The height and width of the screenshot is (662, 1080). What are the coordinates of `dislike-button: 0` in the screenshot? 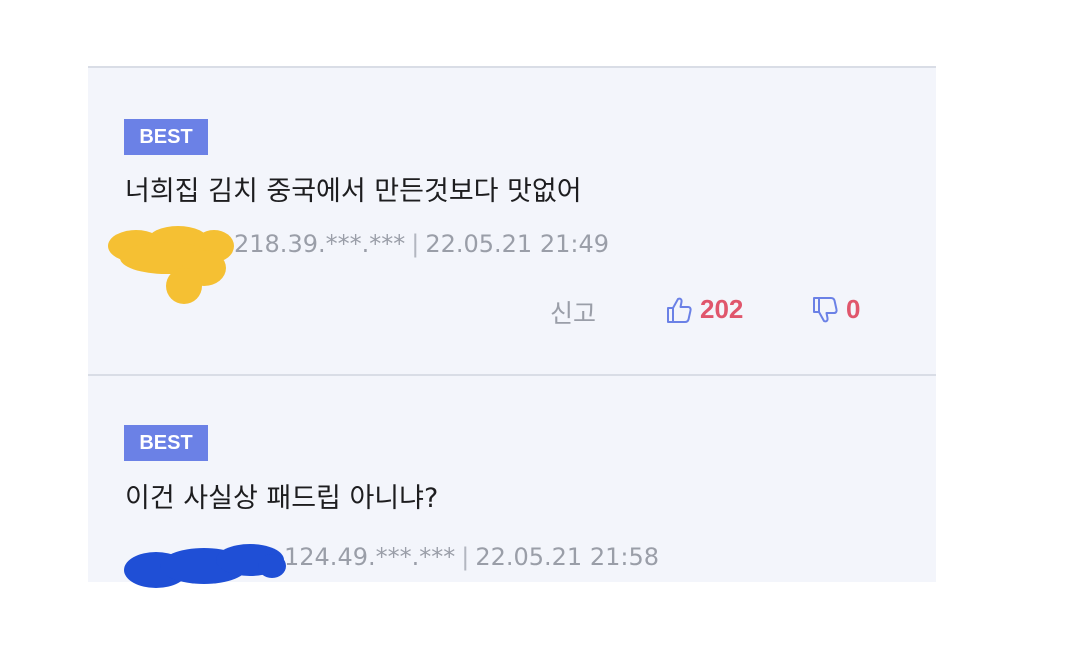 It's located at (835, 309).